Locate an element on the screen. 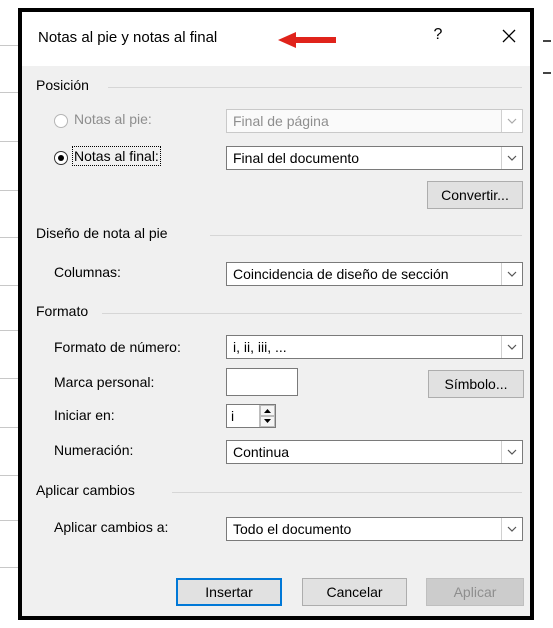  stepper-value: i is located at coordinates (233, 416).